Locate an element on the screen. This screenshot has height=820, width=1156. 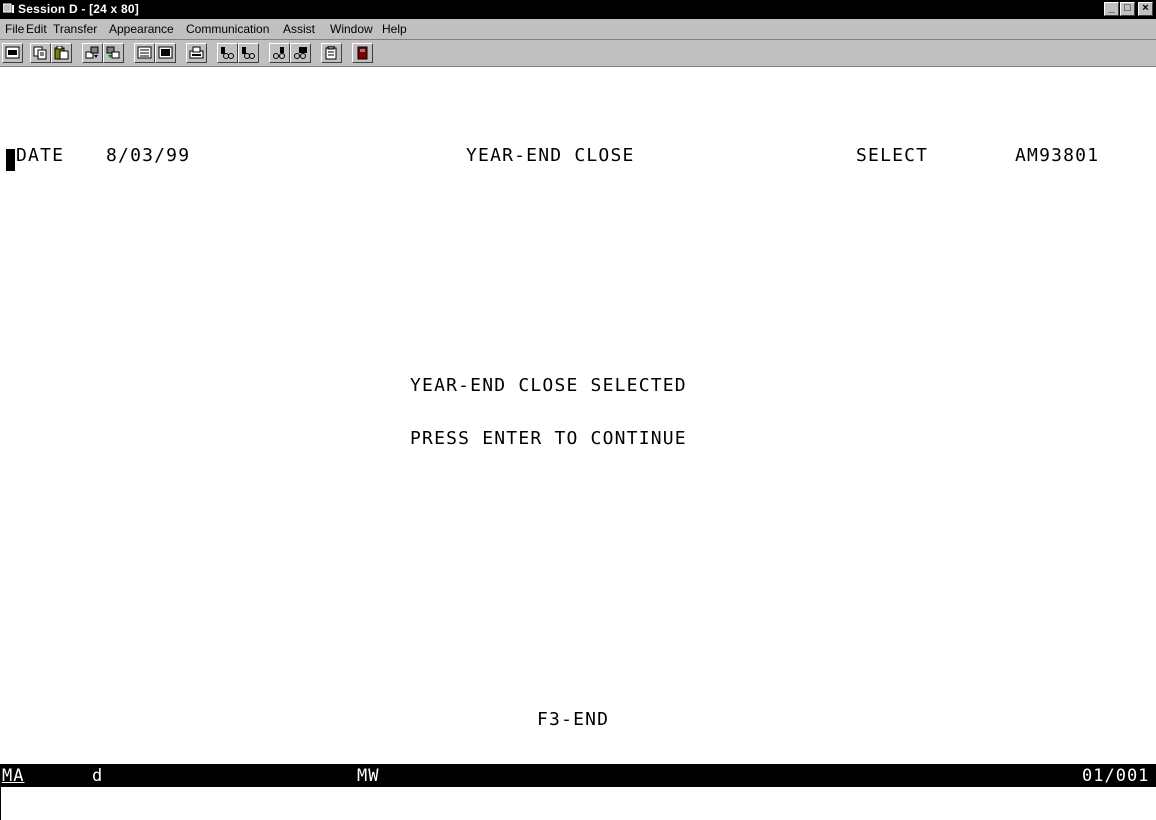
menu-assist: Assist is located at coordinates (299, 29).